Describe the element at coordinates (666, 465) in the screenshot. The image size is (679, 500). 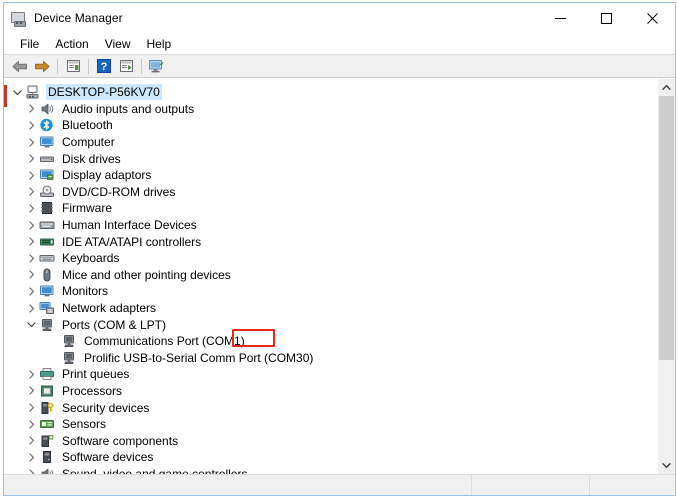
I see `scroll-down-button` at that location.